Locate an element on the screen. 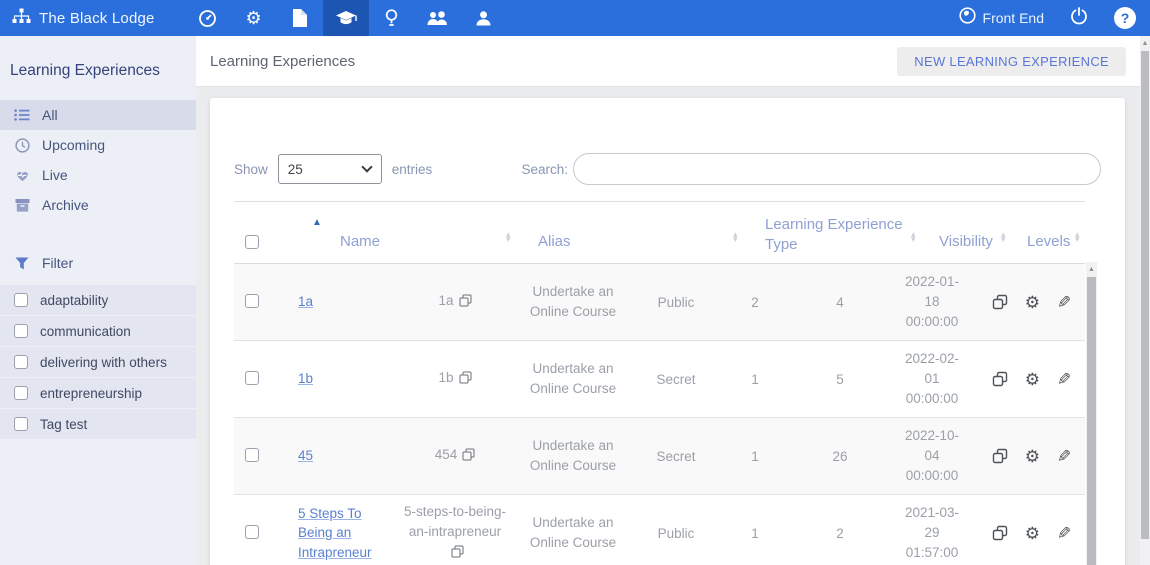 The height and width of the screenshot is (565, 1150). window-scrollbar: ▲ is located at coordinates (1145, 300).